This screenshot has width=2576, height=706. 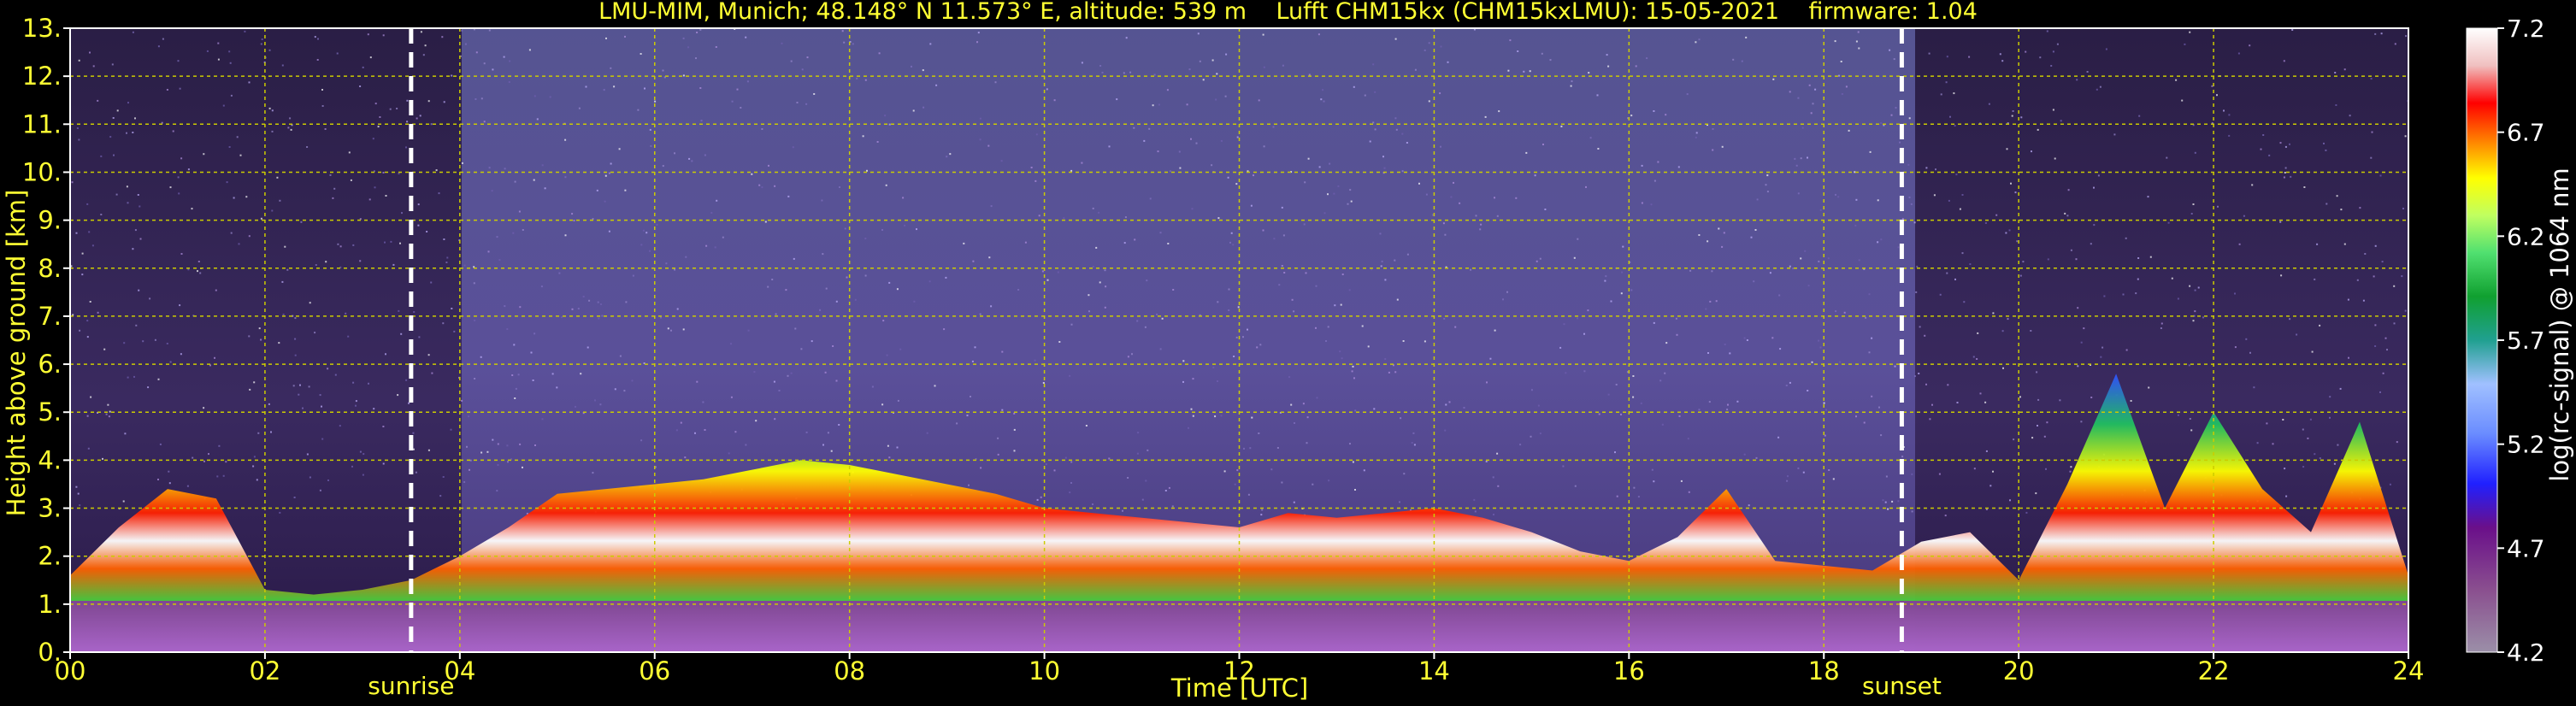 What do you see at coordinates (50, 268) in the screenshot?
I see `y-tick-label: 8.` at bounding box center [50, 268].